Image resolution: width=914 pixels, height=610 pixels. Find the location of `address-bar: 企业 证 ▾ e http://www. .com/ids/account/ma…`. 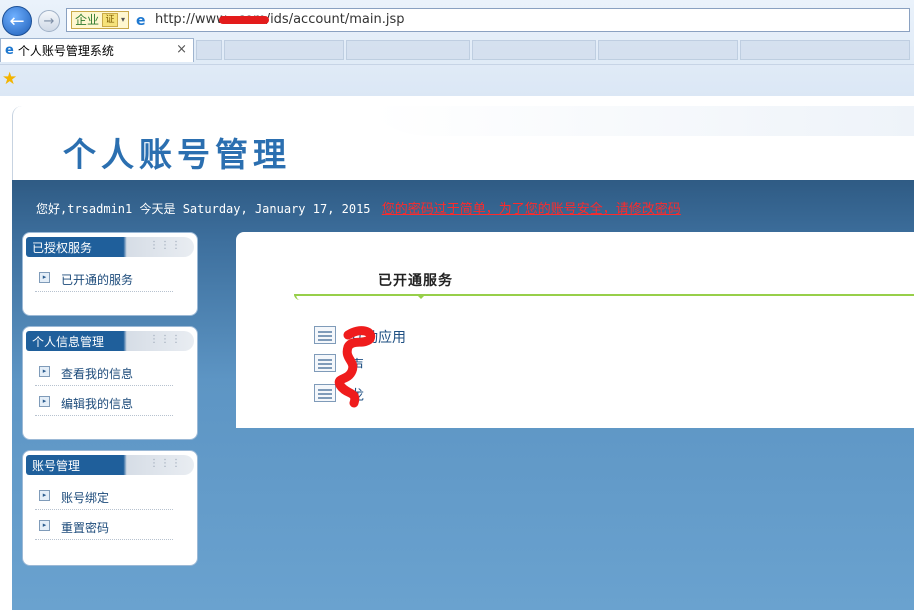

address-bar: 企业 证 ▾ e http://www. .com/ids/account/ma… is located at coordinates (488, 20).